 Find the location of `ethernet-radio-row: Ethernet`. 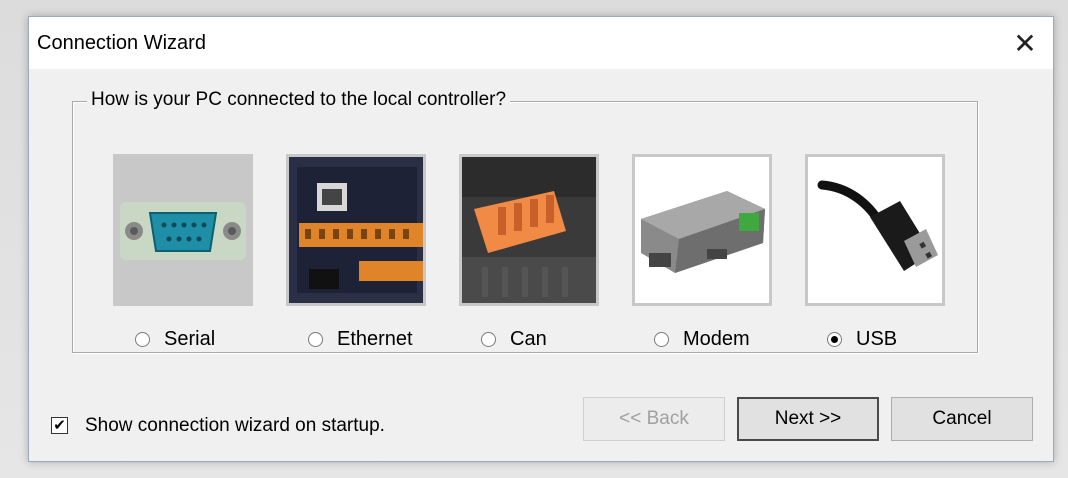

ethernet-radio-row: Ethernet is located at coordinates (366, 339).